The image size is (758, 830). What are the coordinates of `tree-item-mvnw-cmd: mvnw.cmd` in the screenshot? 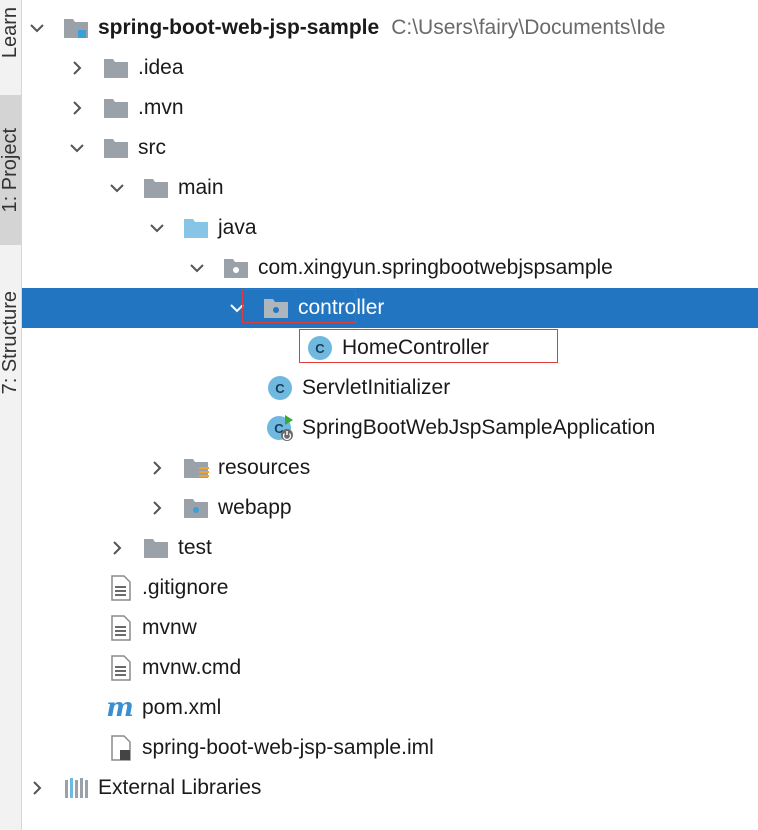 It's located at (390, 668).